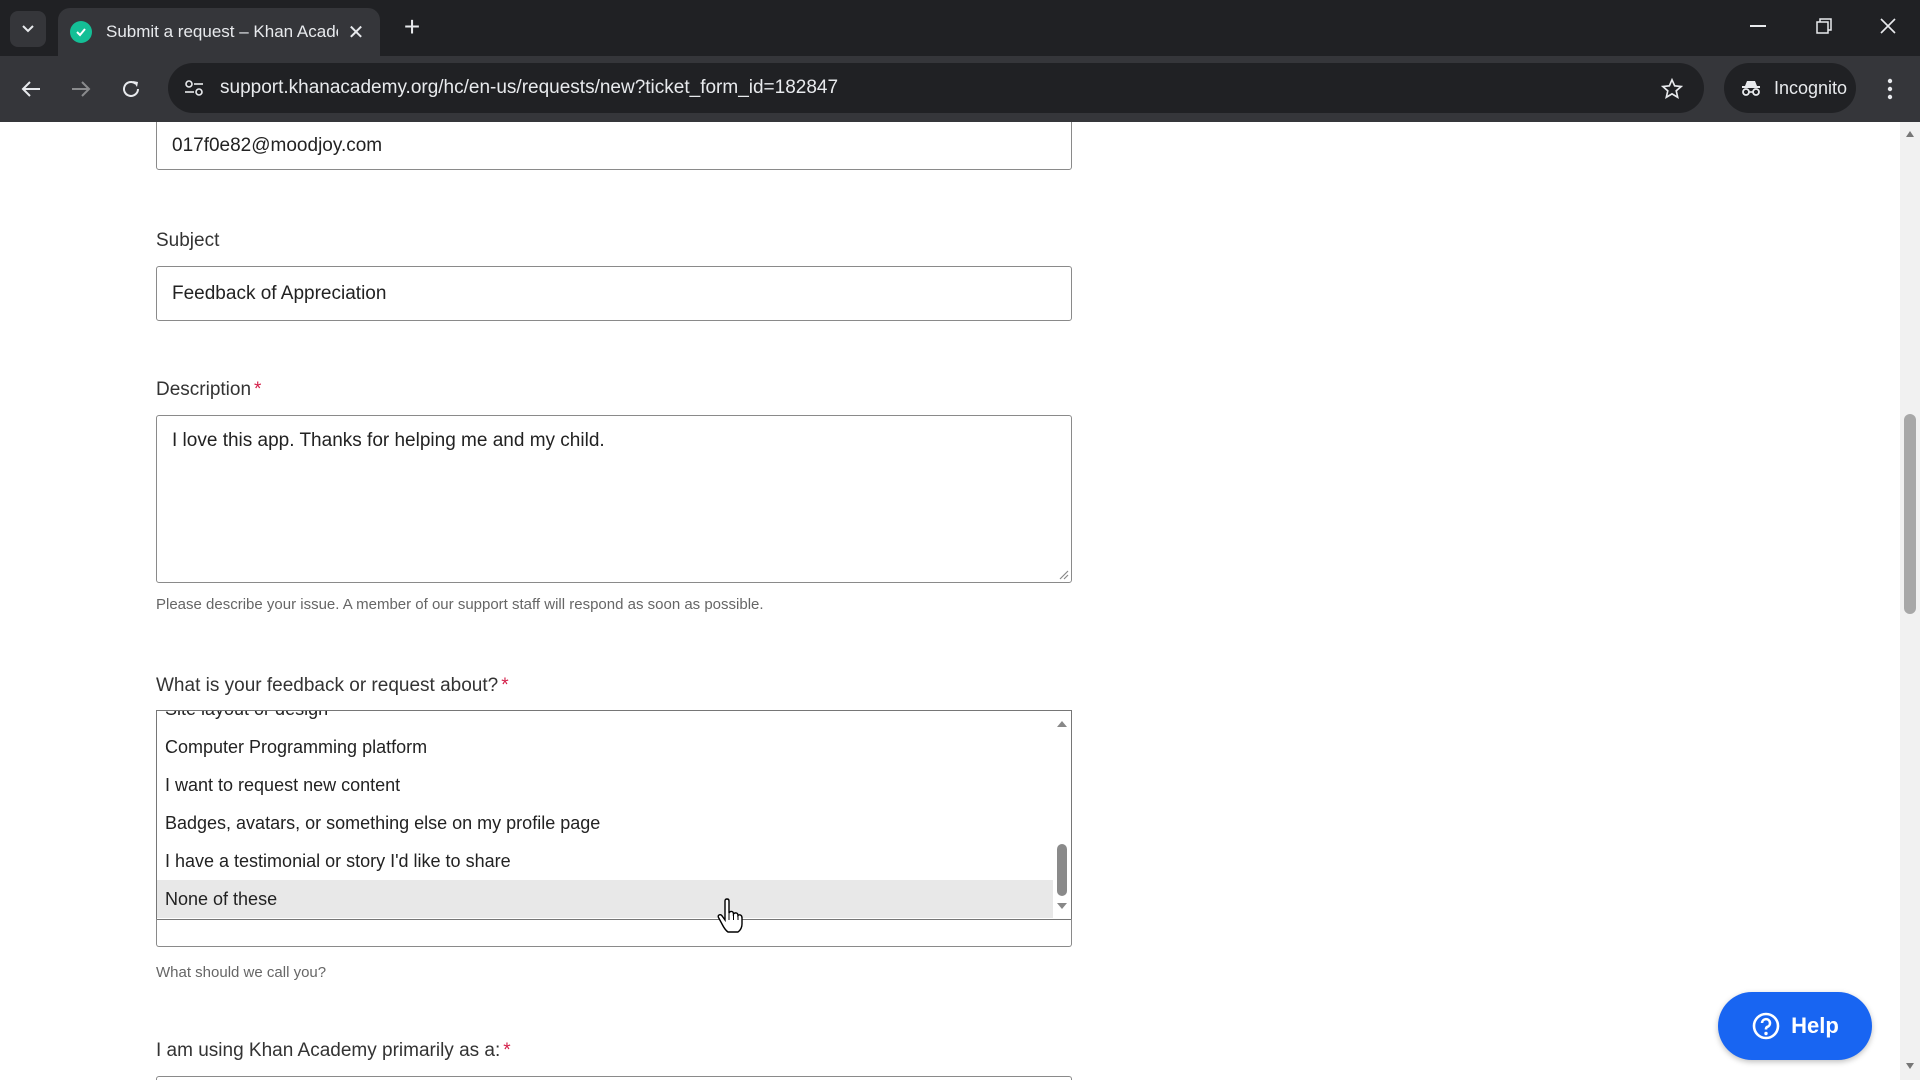 The height and width of the screenshot is (1080, 1920). Describe the element at coordinates (614, 933) in the screenshot. I see `name-field` at that location.